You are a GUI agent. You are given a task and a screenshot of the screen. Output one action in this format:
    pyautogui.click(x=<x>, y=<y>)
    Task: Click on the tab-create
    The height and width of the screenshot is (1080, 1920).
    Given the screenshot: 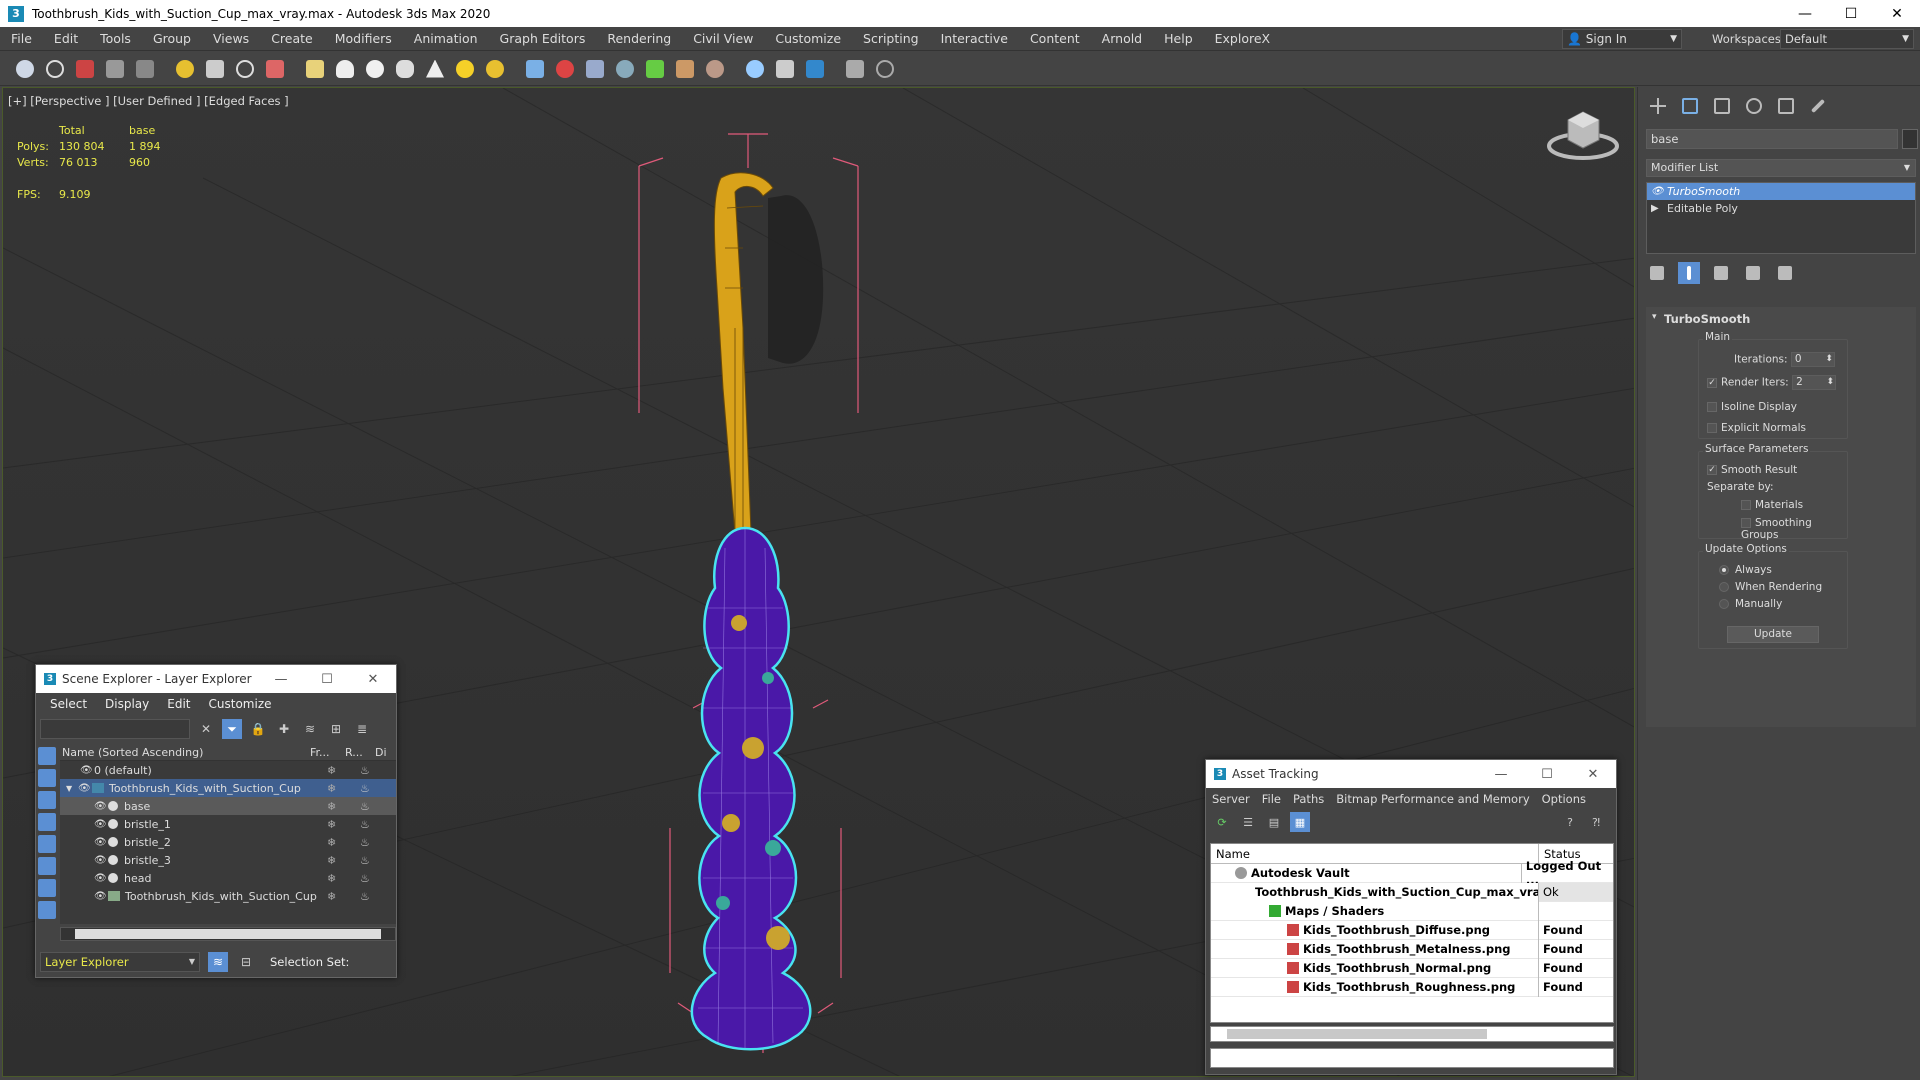 What is the action you would take?
    pyautogui.click(x=1658, y=106)
    